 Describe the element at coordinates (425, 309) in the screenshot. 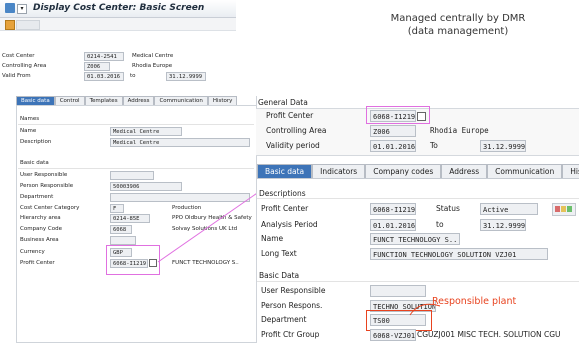

I see `annotation-arrow` at that location.